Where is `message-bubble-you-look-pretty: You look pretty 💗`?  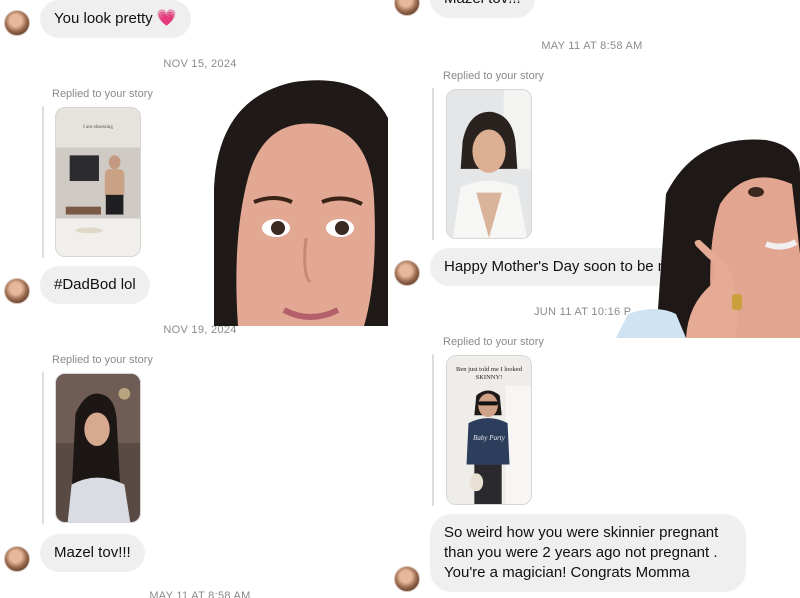 message-bubble-you-look-pretty: You look pretty 💗 is located at coordinates (115, 19).